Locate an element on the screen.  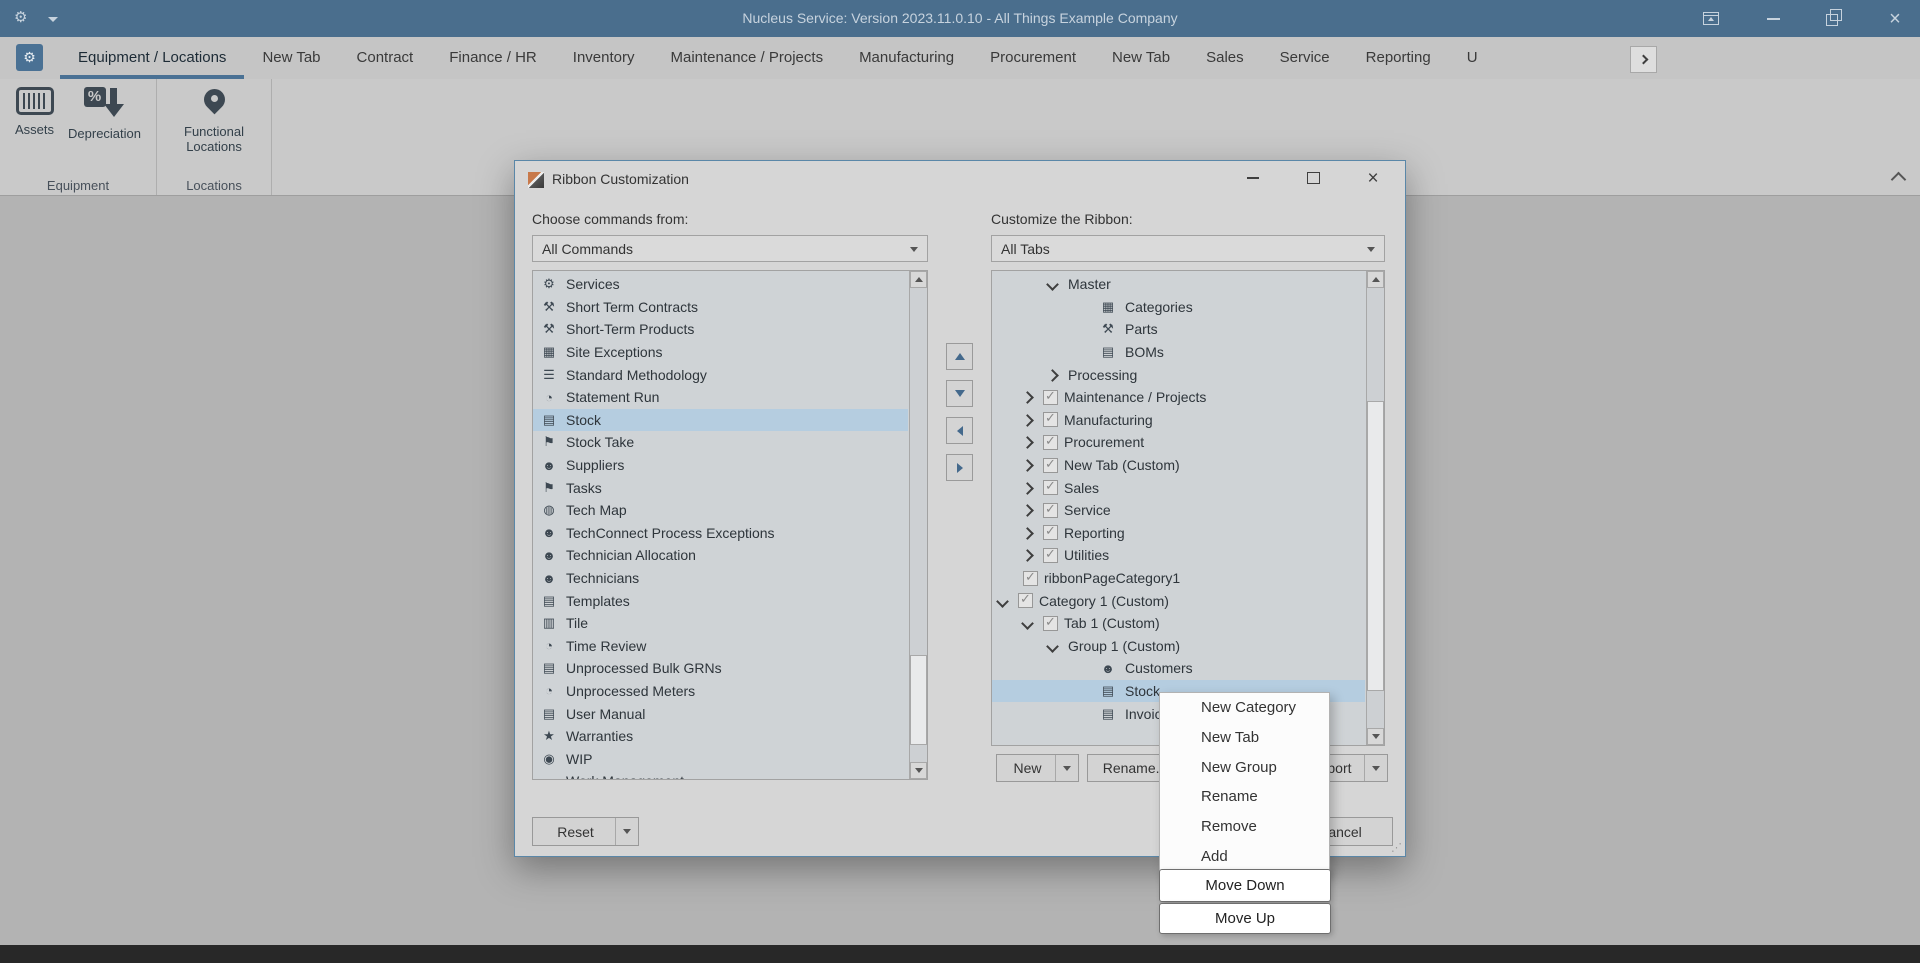
tree-node-manufacturing: ✓ Manufacturing is located at coordinates (1178, 420).